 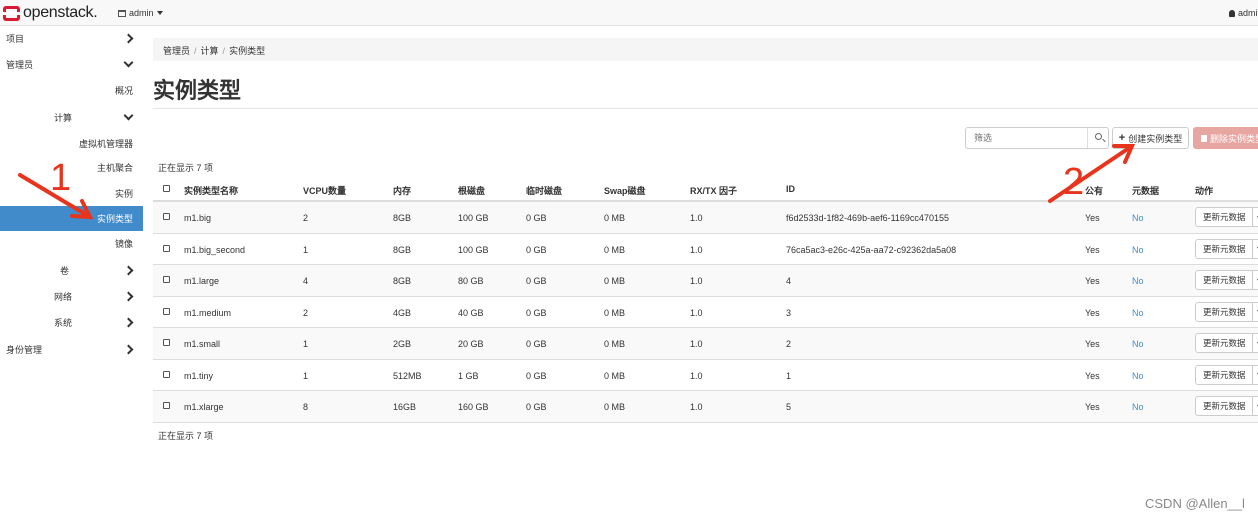 What do you see at coordinates (71, 218) in the screenshot?
I see `sidebar-item-flavors: 实例类型` at bounding box center [71, 218].